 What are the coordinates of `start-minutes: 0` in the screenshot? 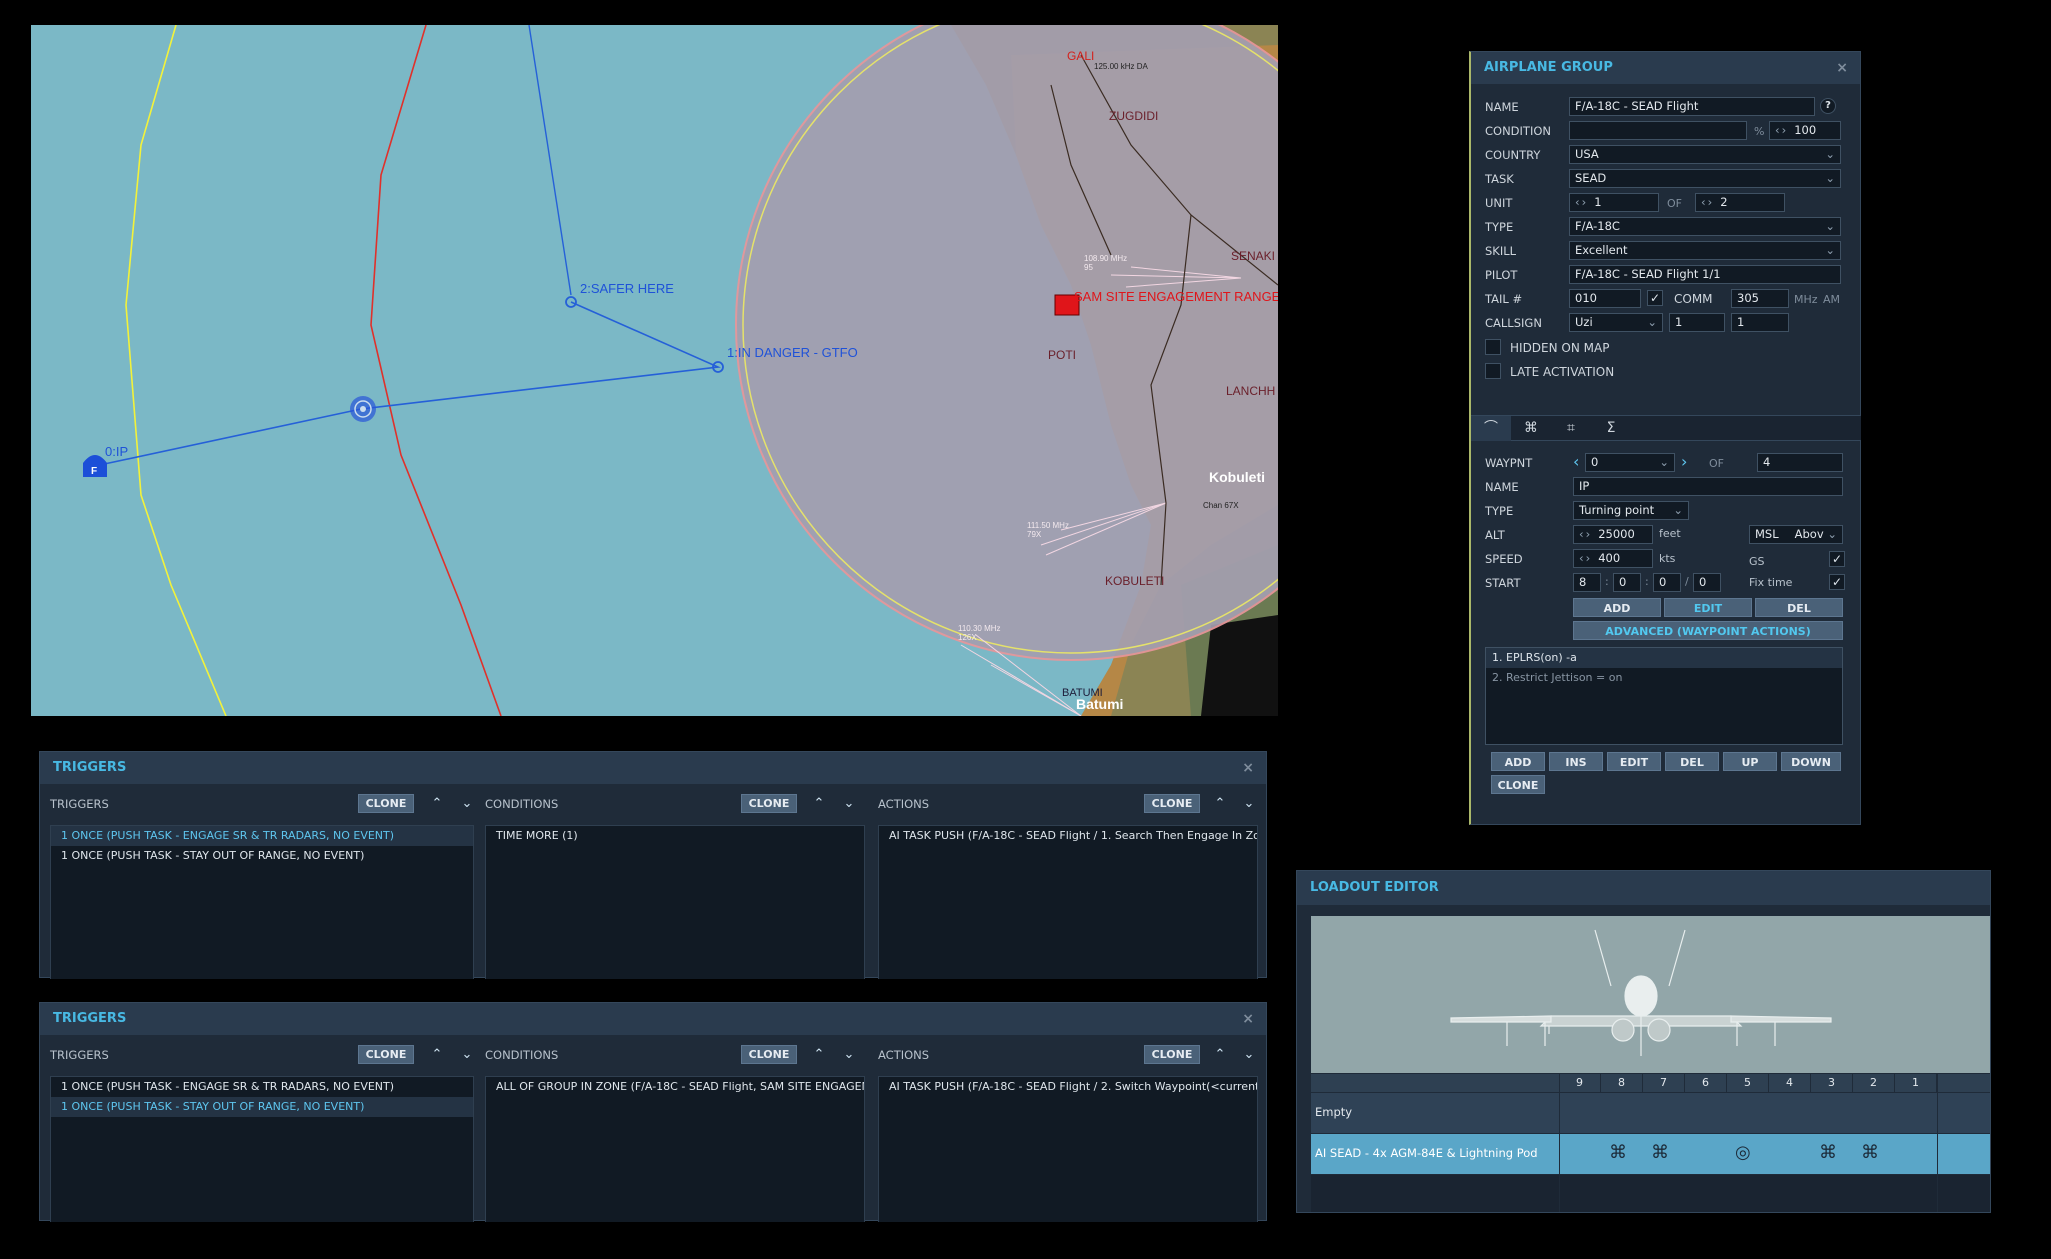 It's located at (1627, 582).